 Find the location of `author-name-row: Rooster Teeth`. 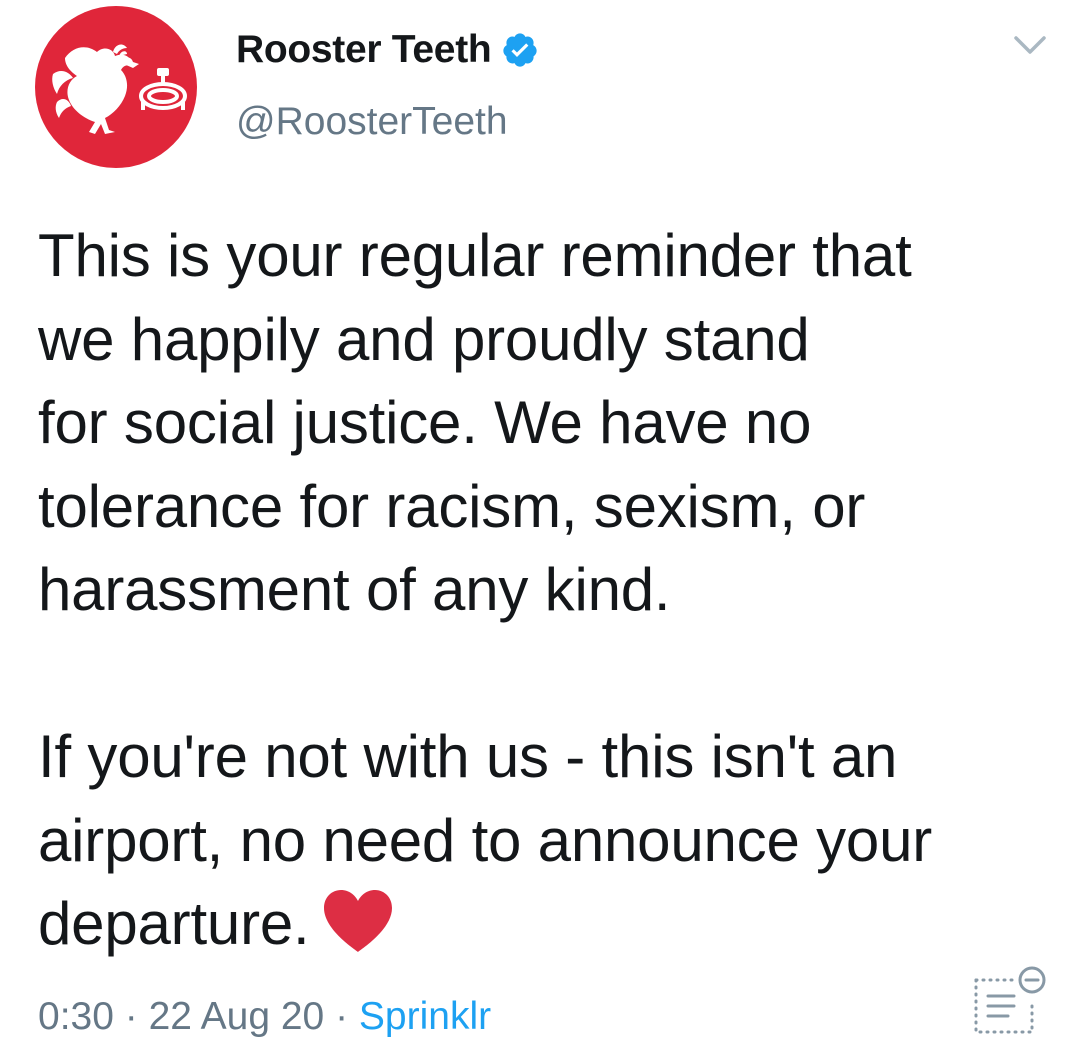

author-name-row: Rooster Teeth is located at coordinates (387, 50).